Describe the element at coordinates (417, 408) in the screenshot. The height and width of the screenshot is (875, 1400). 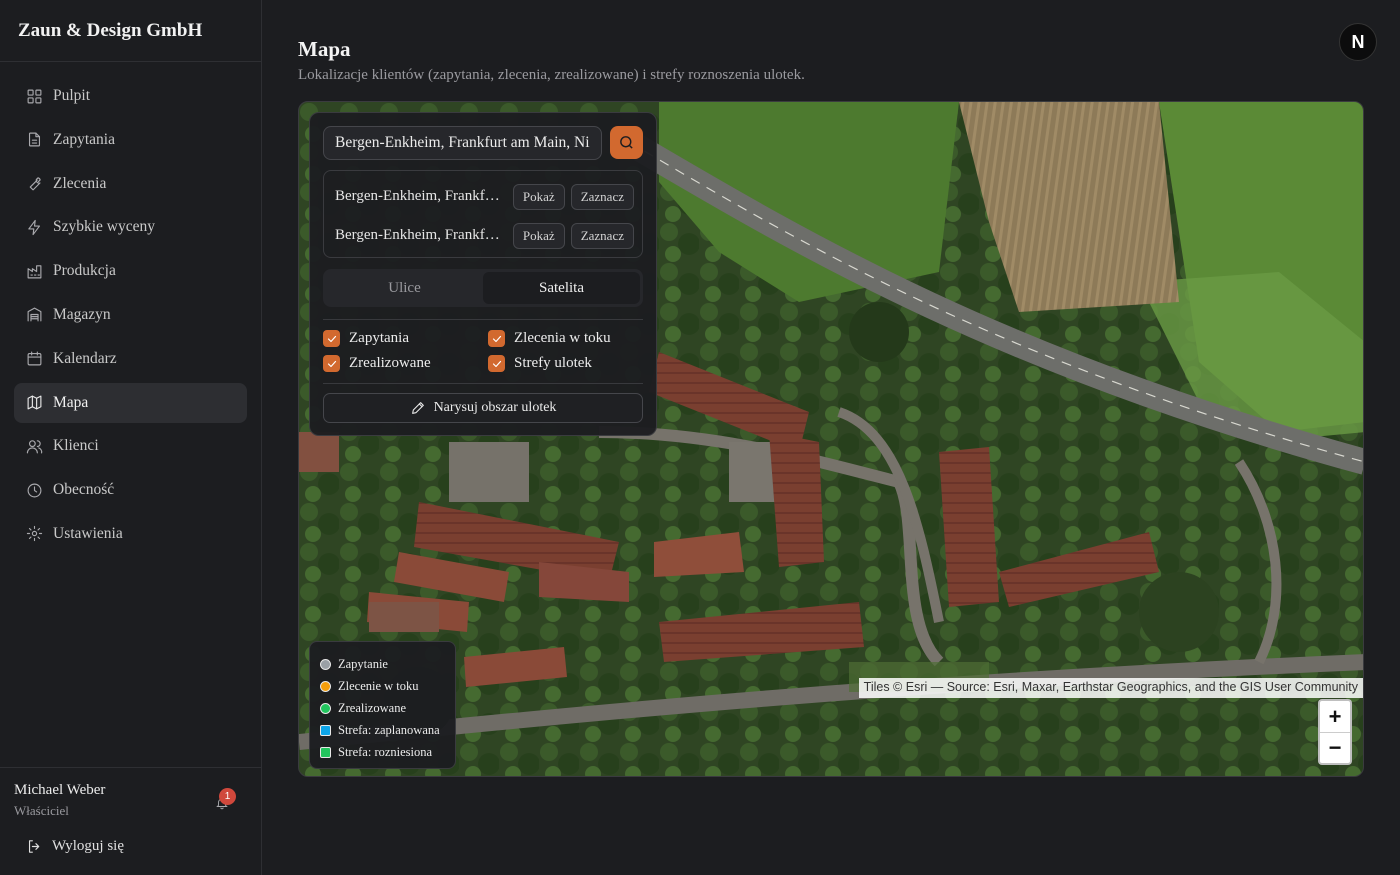
I see `pencil-icon` at that location.